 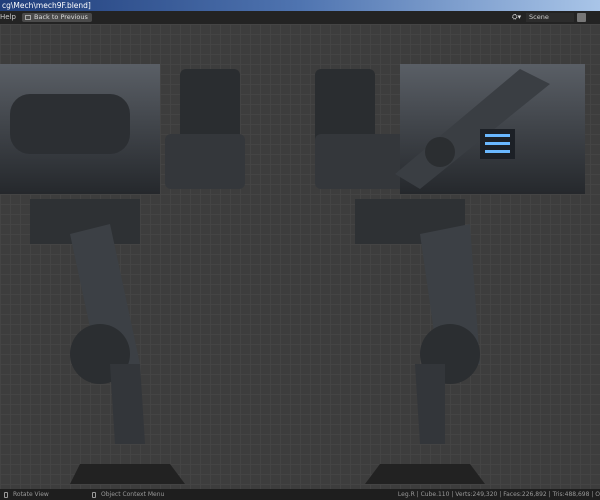 What do you see at coordinates (539, 17) in the screenshot?
I see `scene-name: Scene` at bounding box center [539, 17].